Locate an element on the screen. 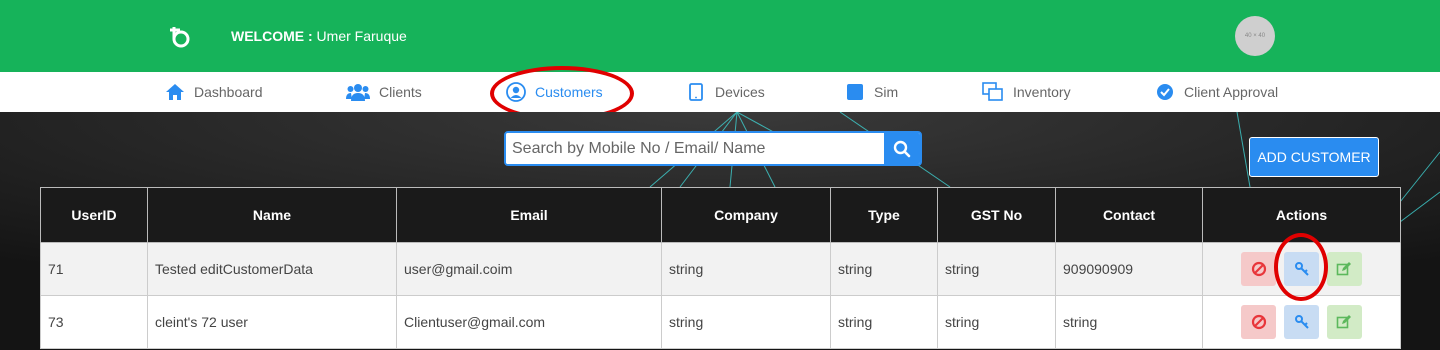  column-header-name: Name is located at coordinates (272, 215).